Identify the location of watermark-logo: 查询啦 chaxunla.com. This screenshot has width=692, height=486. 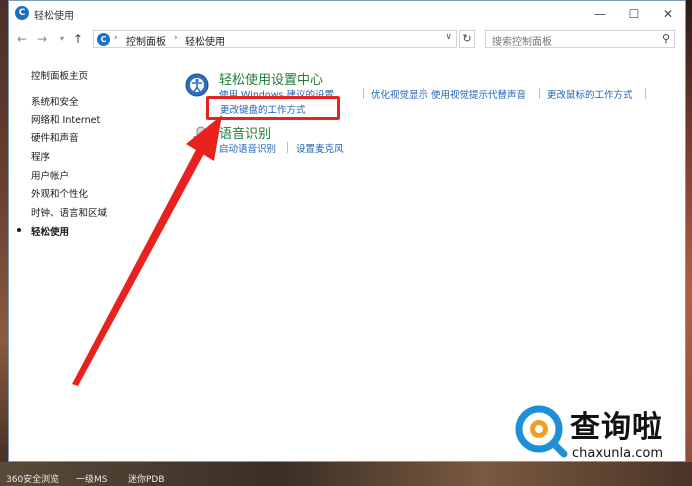
(599, 433).